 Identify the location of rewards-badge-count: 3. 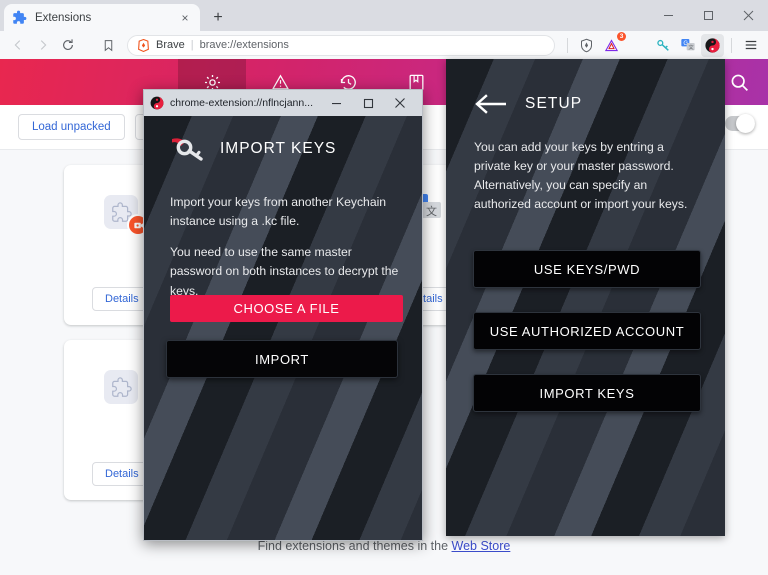
(621, 36).